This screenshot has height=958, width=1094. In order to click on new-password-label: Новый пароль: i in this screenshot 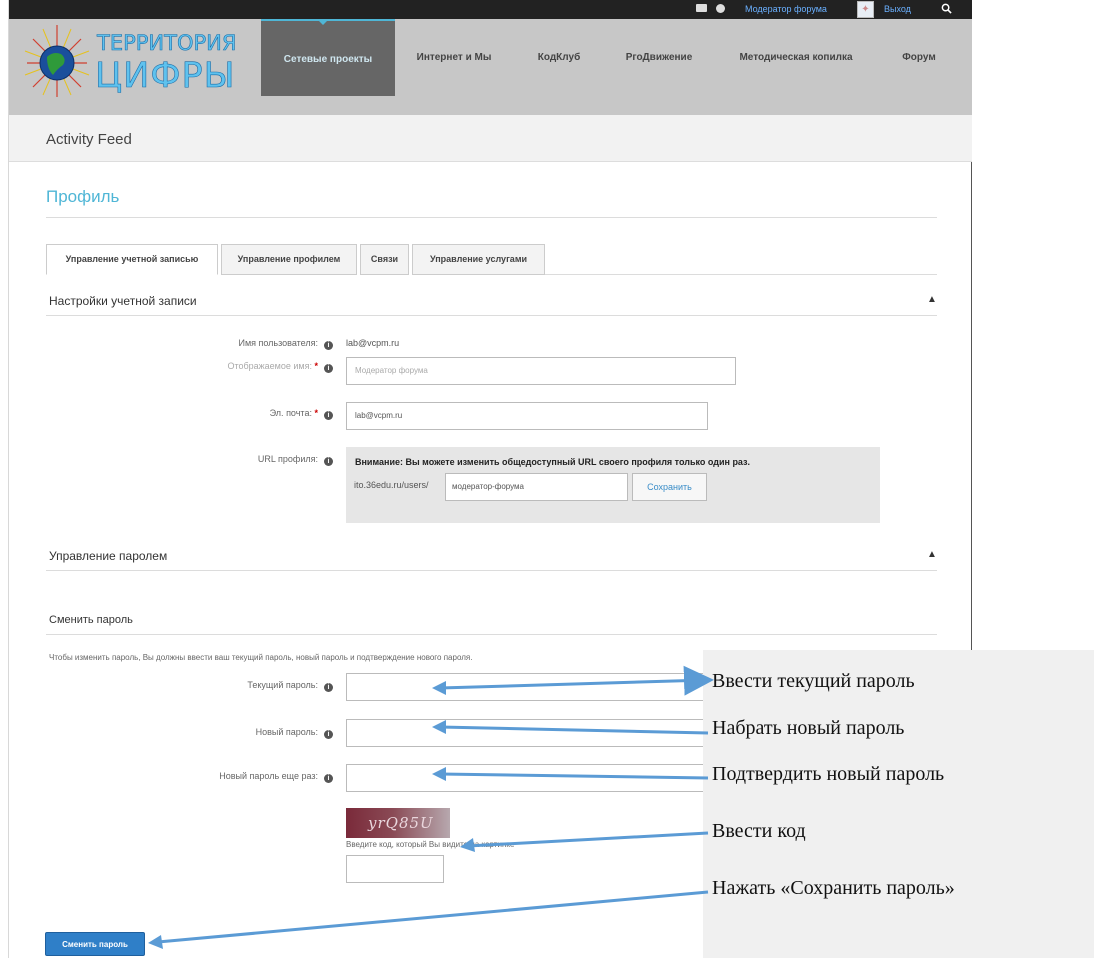, I will do `click(251, 733)`.